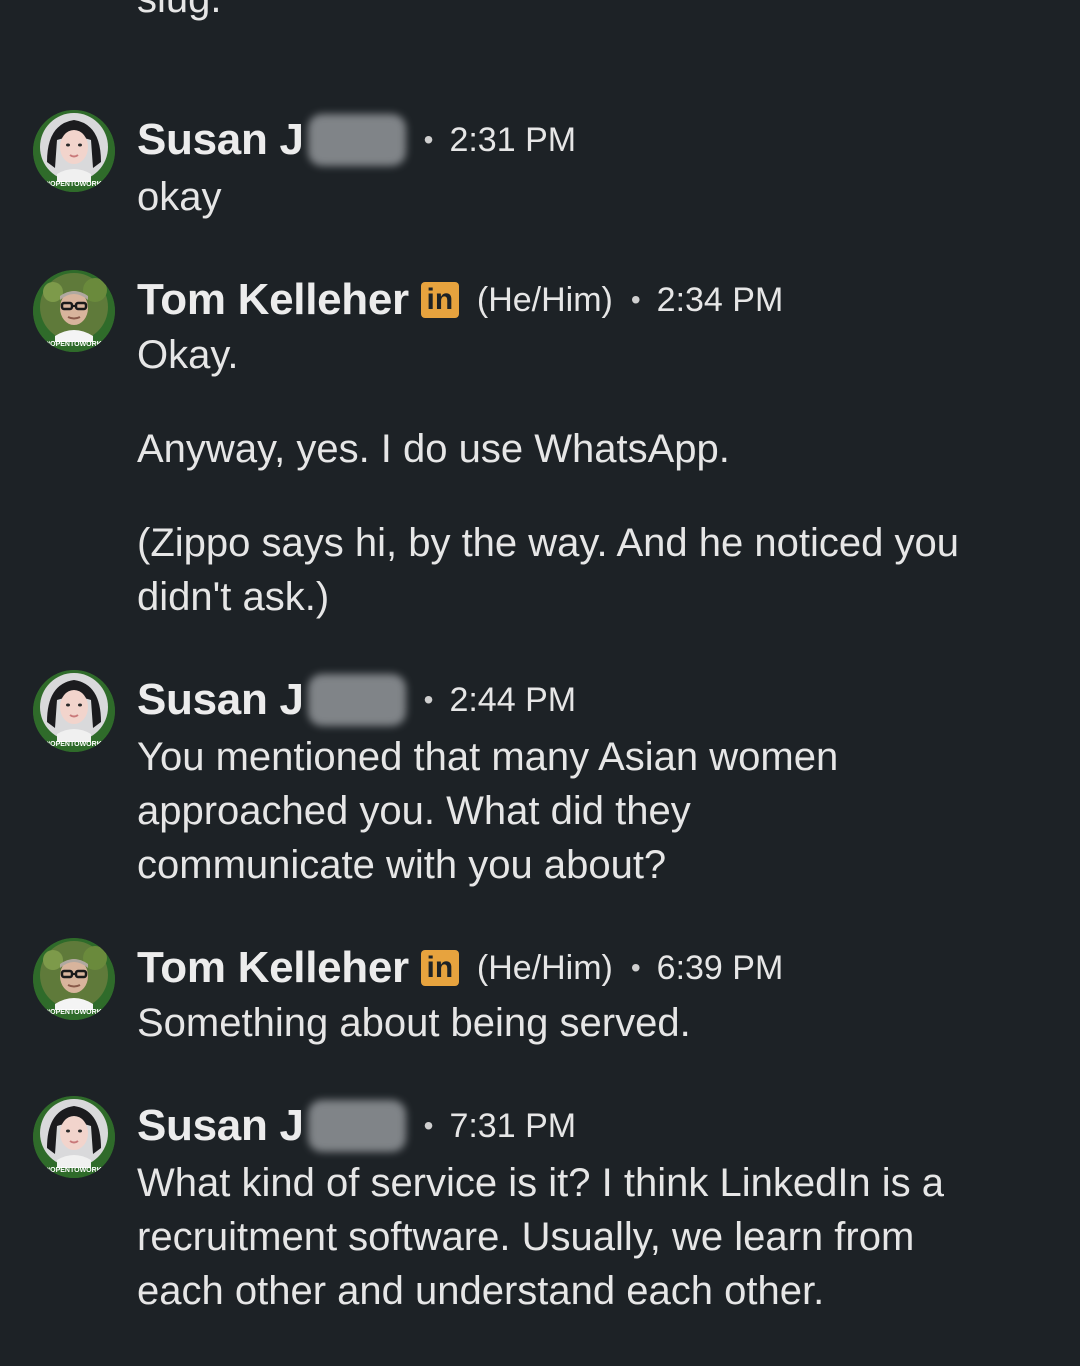  What do you see at coordinates (179, 13) in the screenshot?
I see `previous-message-fragment: slug.` at bounding box center [179, 13].